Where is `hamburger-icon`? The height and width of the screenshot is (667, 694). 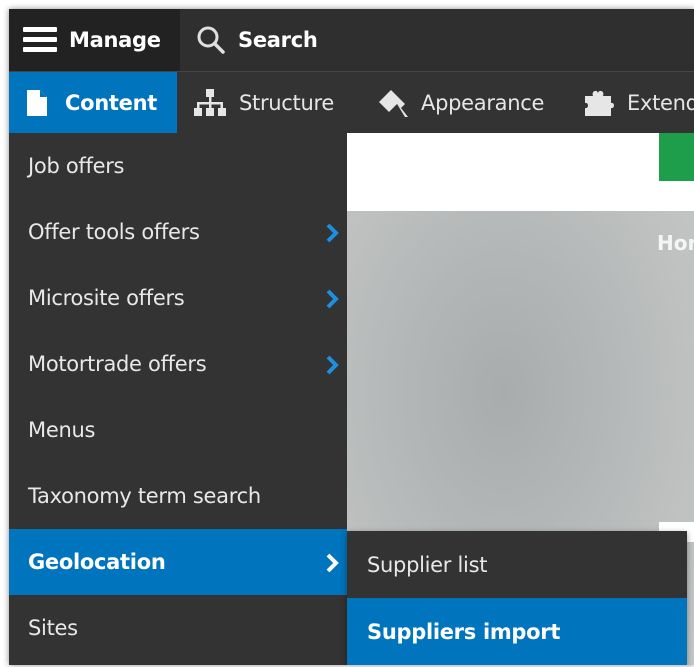
hamburger-icon is located at coordinates (40, 40).